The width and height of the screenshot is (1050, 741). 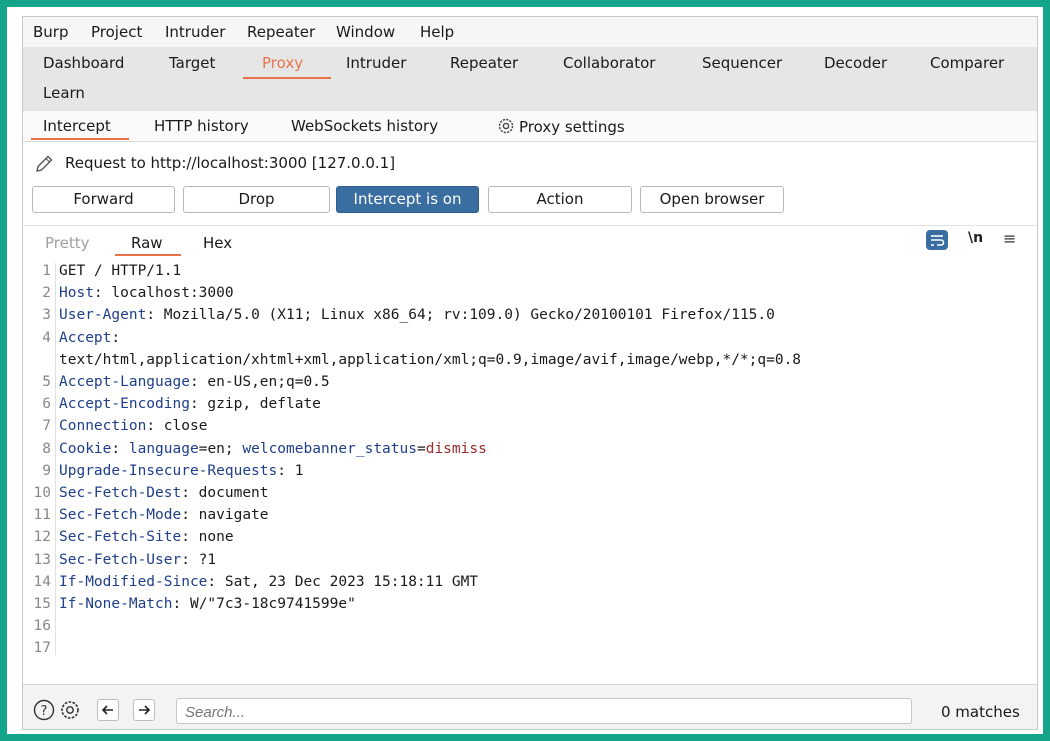 I want to click on tab-proxy-underline, so click(x=287, y=78).